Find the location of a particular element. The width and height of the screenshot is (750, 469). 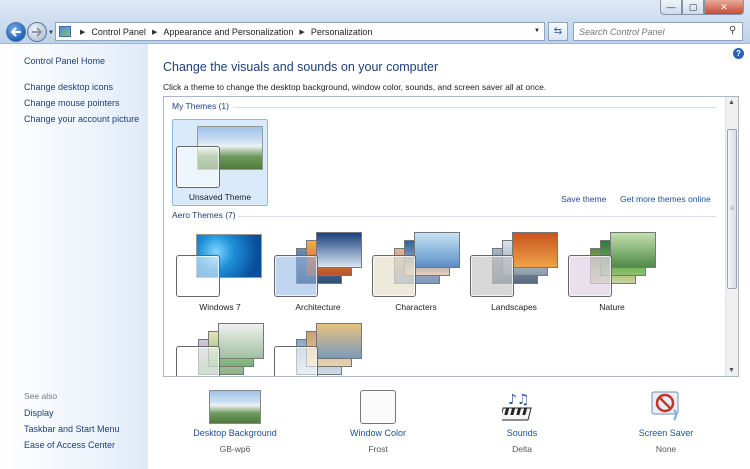

my-themes-group-label: My Themes (1) is located at coordinates (200, 106).